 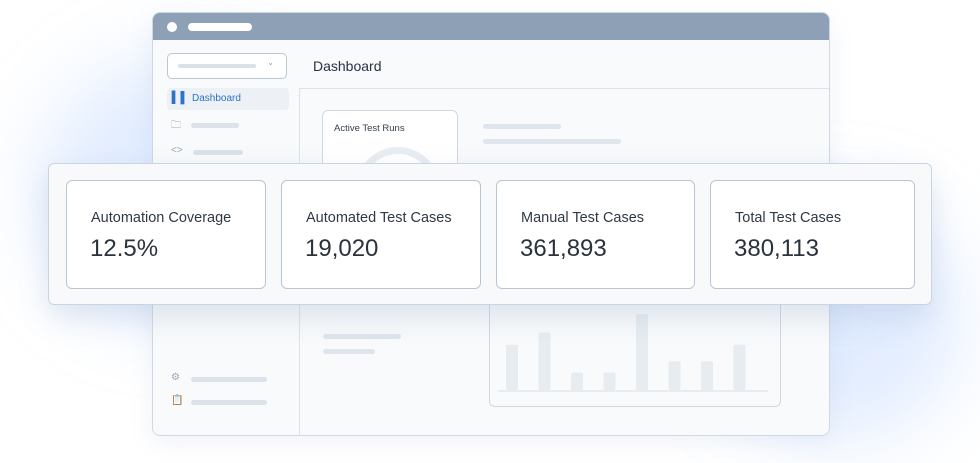 What do you see at coordinates (216, 98) in the screenshot?
I see `sidebar-item-label: Dashboard` at bounding box center [216, 98].